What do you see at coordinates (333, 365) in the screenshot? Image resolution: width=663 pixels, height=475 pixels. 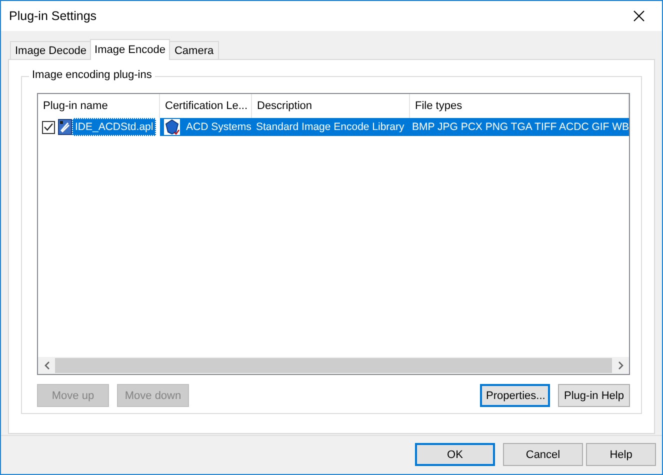 I see `horizontal-scrollbar` at bounding box center [333, 365].